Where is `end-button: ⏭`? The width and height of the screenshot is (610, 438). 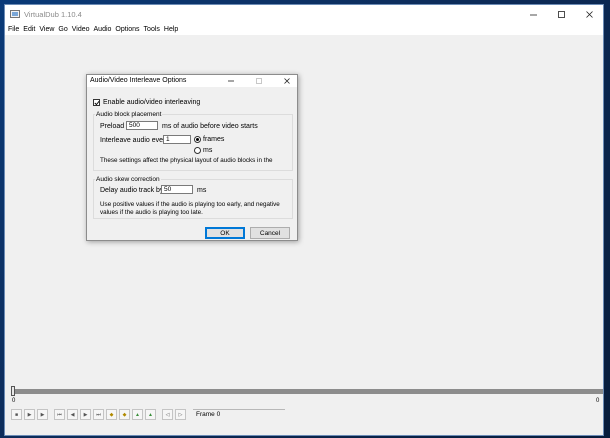 end-button: ⏭ is located at coordinates (98, 414).